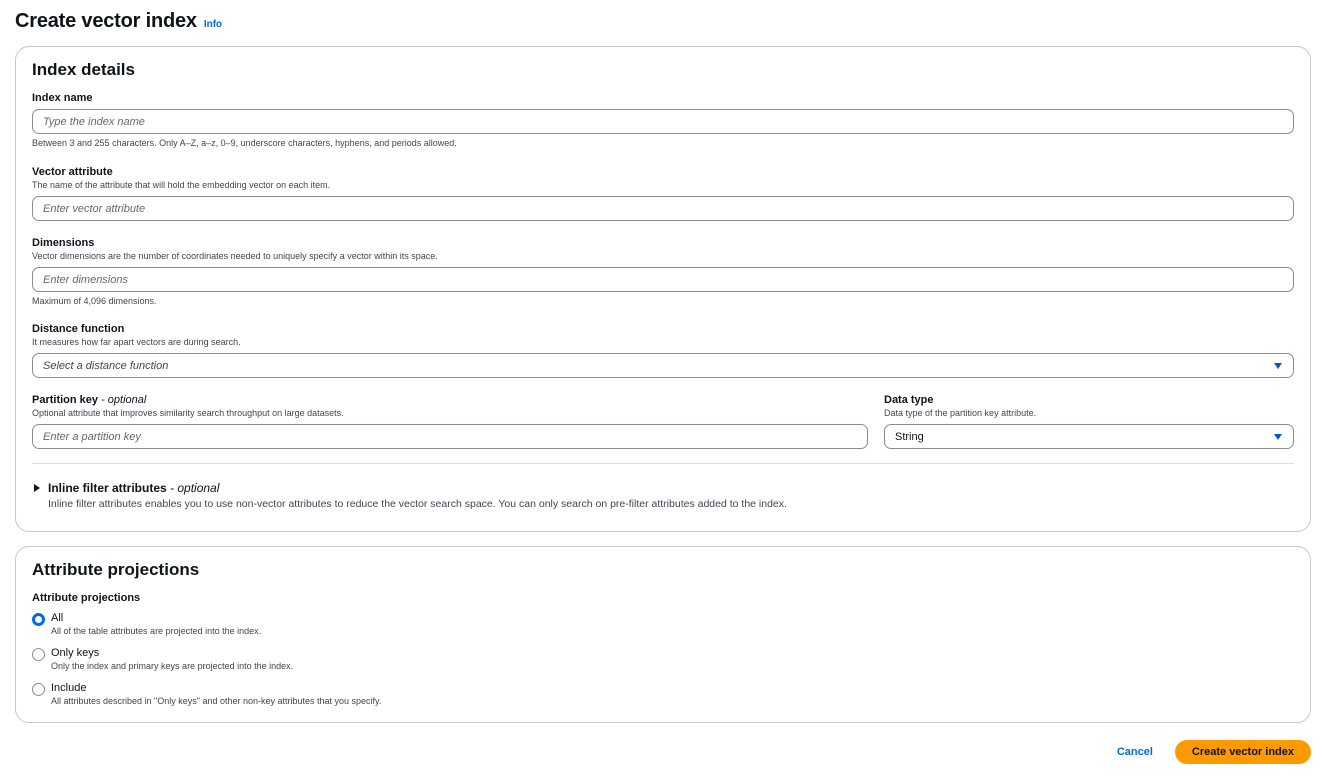  I want to click on vector-attribute-label: Vector attribute, so click(72, 172).